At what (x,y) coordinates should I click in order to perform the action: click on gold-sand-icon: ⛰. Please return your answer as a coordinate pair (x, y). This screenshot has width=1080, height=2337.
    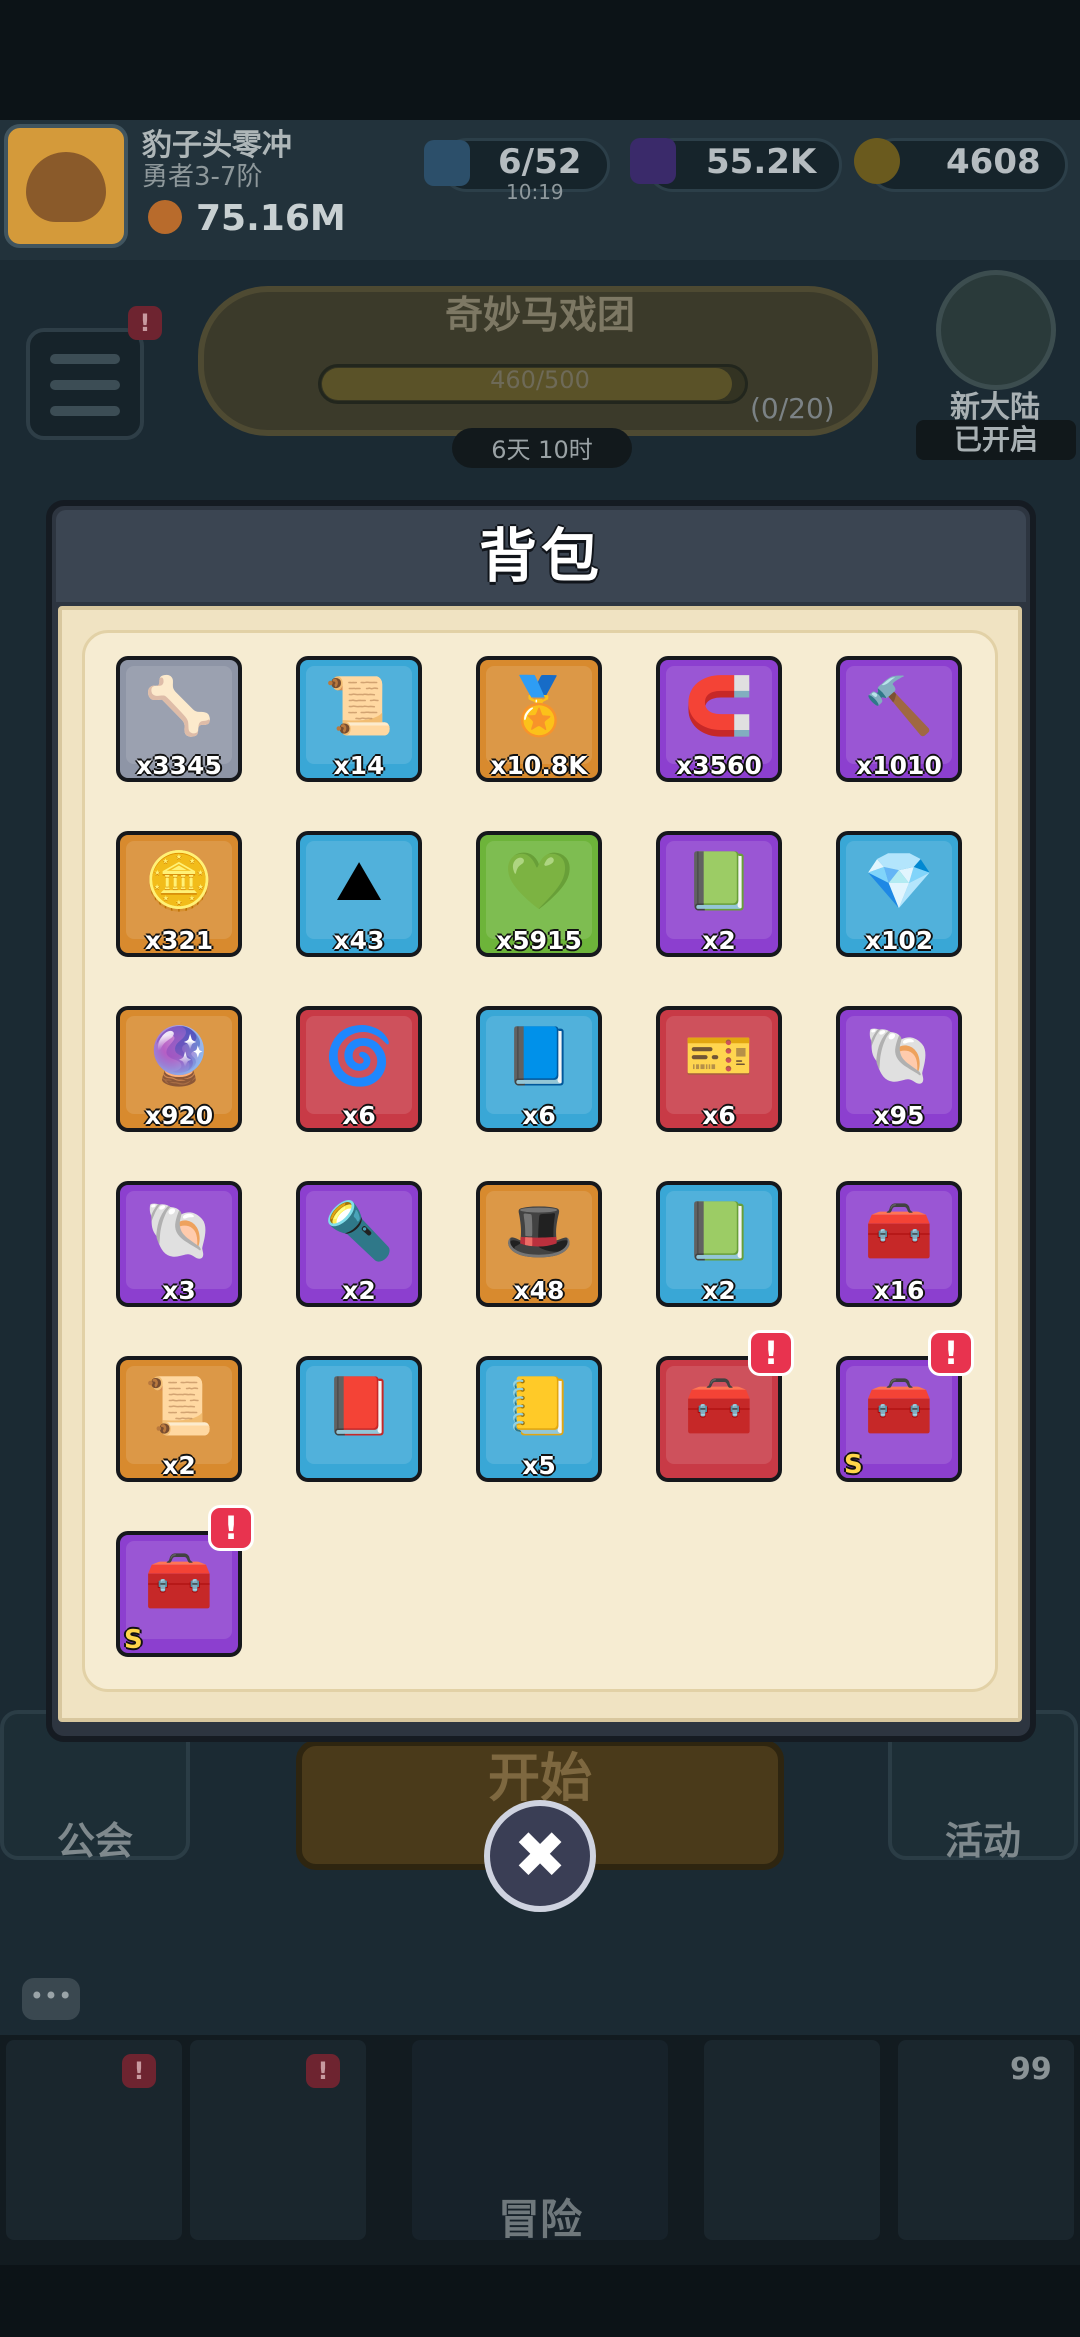
    Looking at the image, I should click on (359, 881).